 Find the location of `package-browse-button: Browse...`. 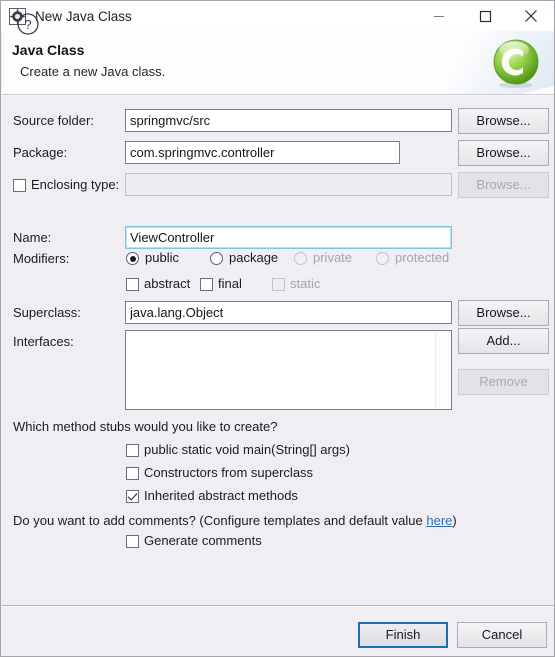

package-browse-button: Browse... is located at coordinates (503, 153).